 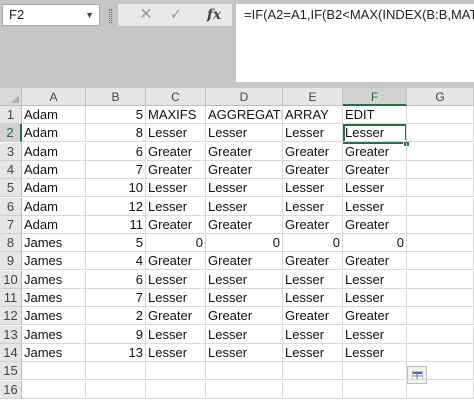 What do you see at coordinates (176, 224) in the screenshot?
I see `cell-c7: Greater` at bounding box center [176, 224].